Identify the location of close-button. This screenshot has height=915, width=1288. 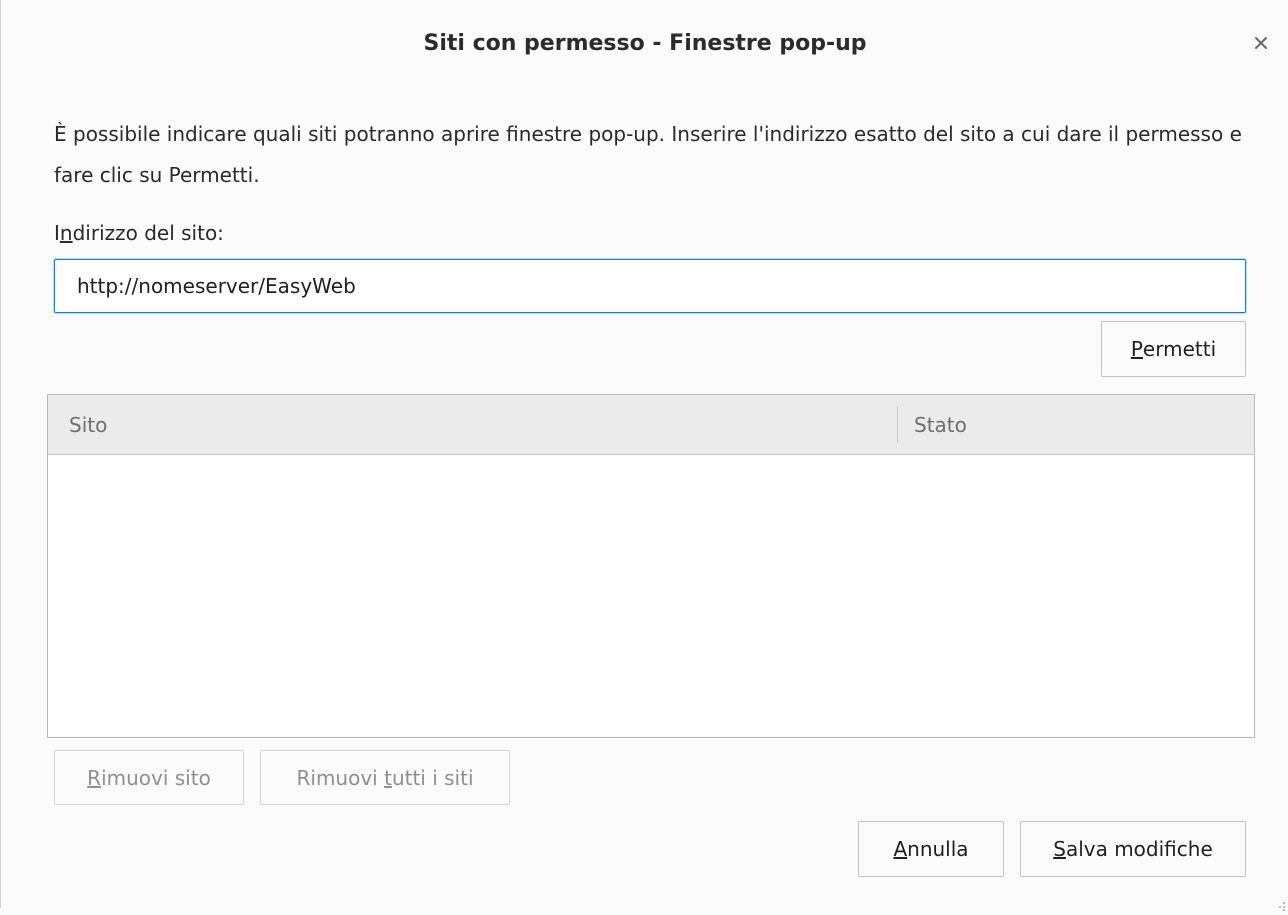
(1261, 43).